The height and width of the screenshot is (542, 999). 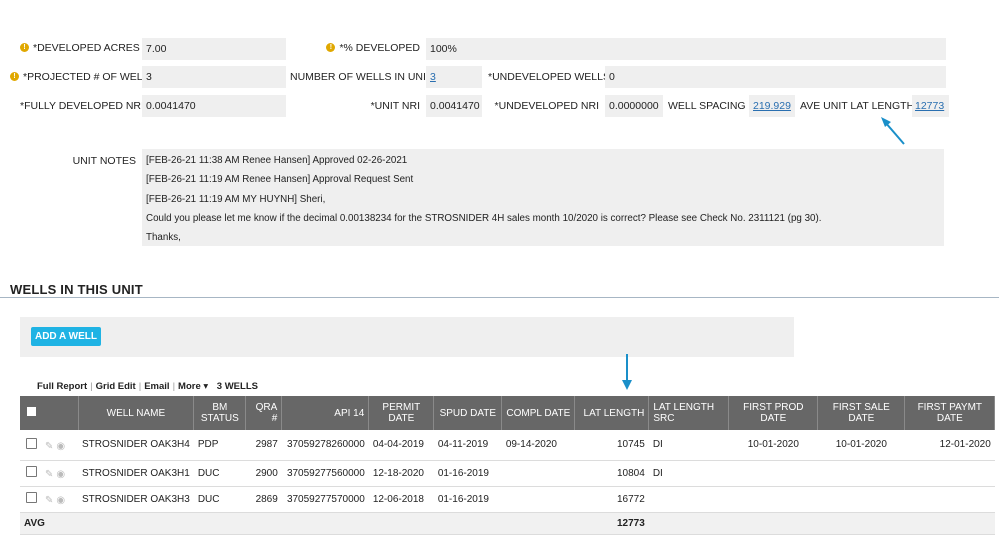 What do you see at coordinates (773, 413) in the screenshot?
I see `column-header-first-prod-date: FIRST PROD DATE` at bounding box center [773, 413].